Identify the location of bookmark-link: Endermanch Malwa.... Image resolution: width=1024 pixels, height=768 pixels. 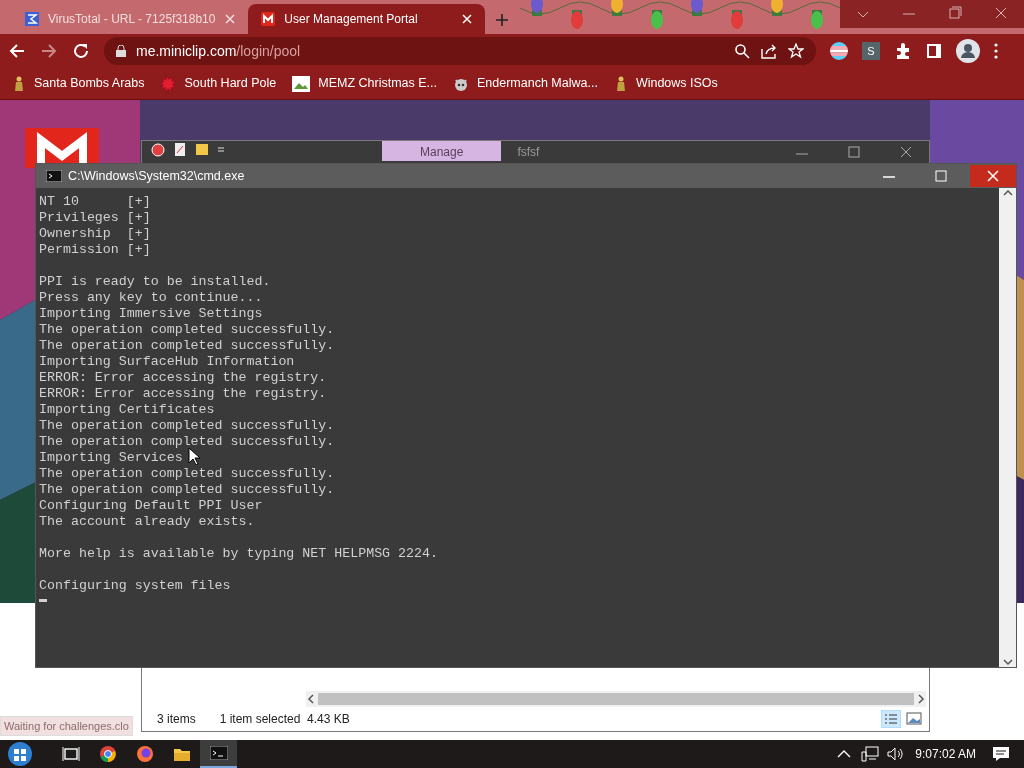
(525, 83).